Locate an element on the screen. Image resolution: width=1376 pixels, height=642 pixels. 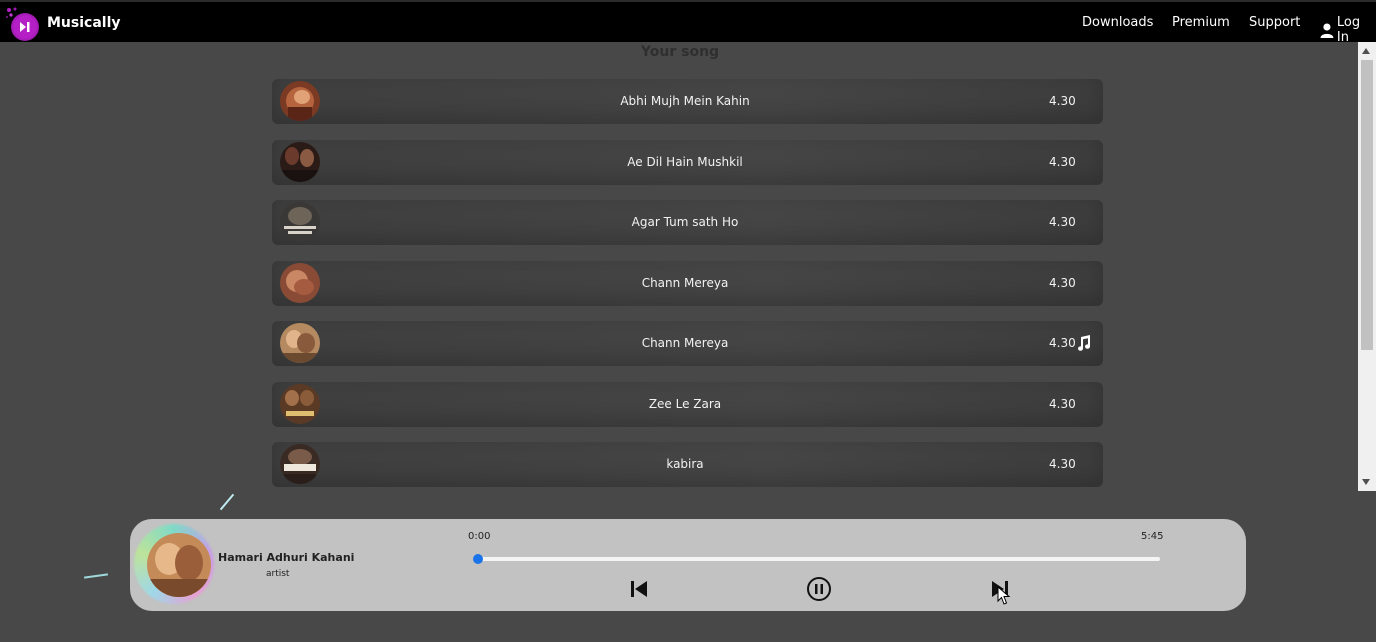
scroll-down-icon is located at coordinates (1366, 482).